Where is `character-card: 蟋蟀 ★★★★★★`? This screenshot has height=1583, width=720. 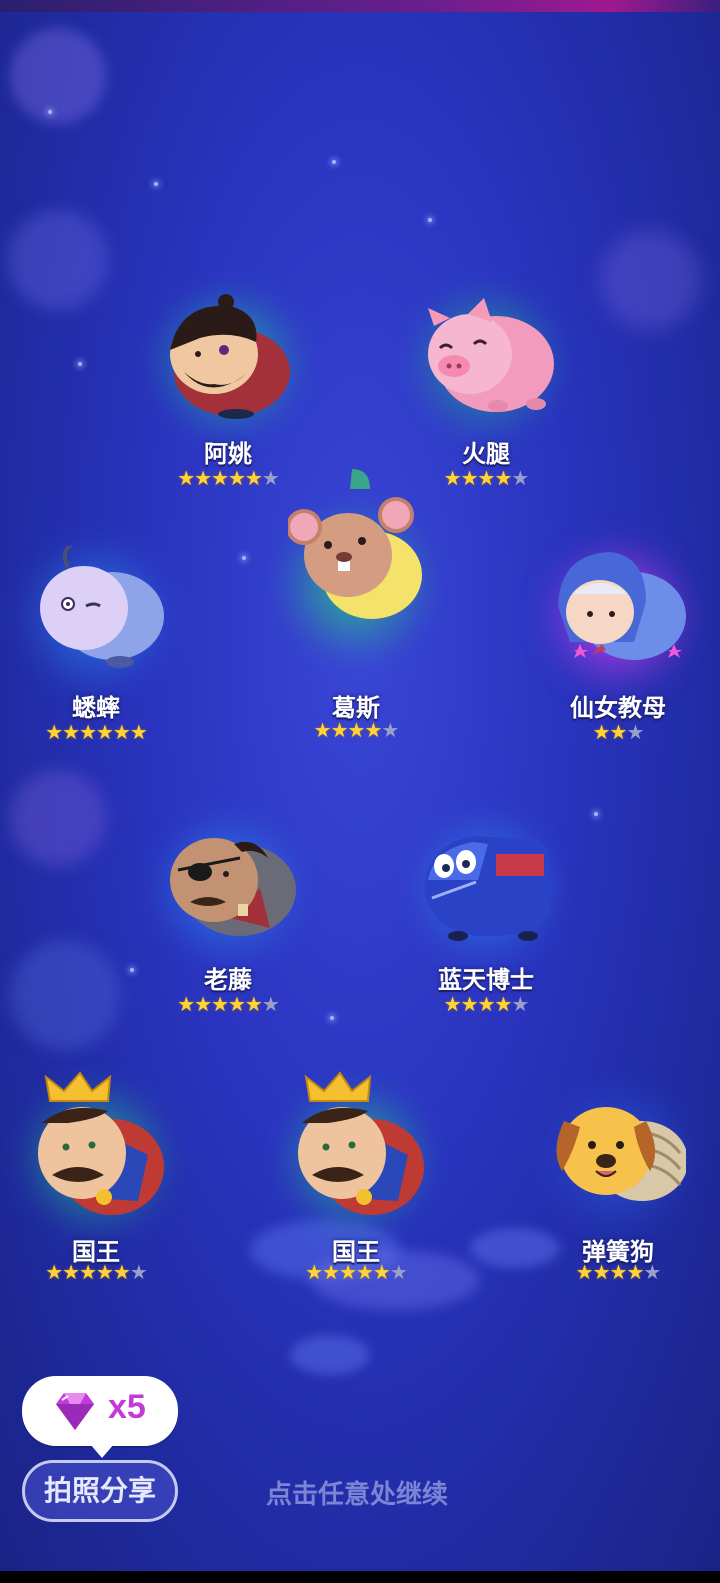
character-card: 蟋蟀 ★★★★★★ is located at coordinates (96, 656).